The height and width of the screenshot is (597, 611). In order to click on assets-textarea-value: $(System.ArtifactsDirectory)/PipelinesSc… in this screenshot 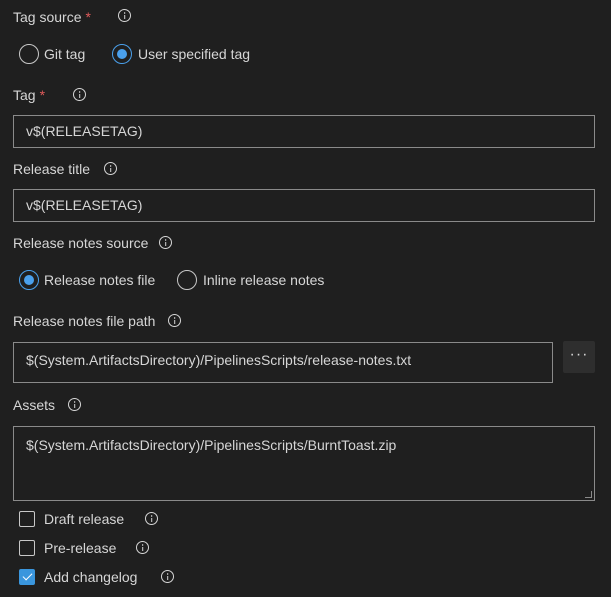, I will do `click(211, 445)`.